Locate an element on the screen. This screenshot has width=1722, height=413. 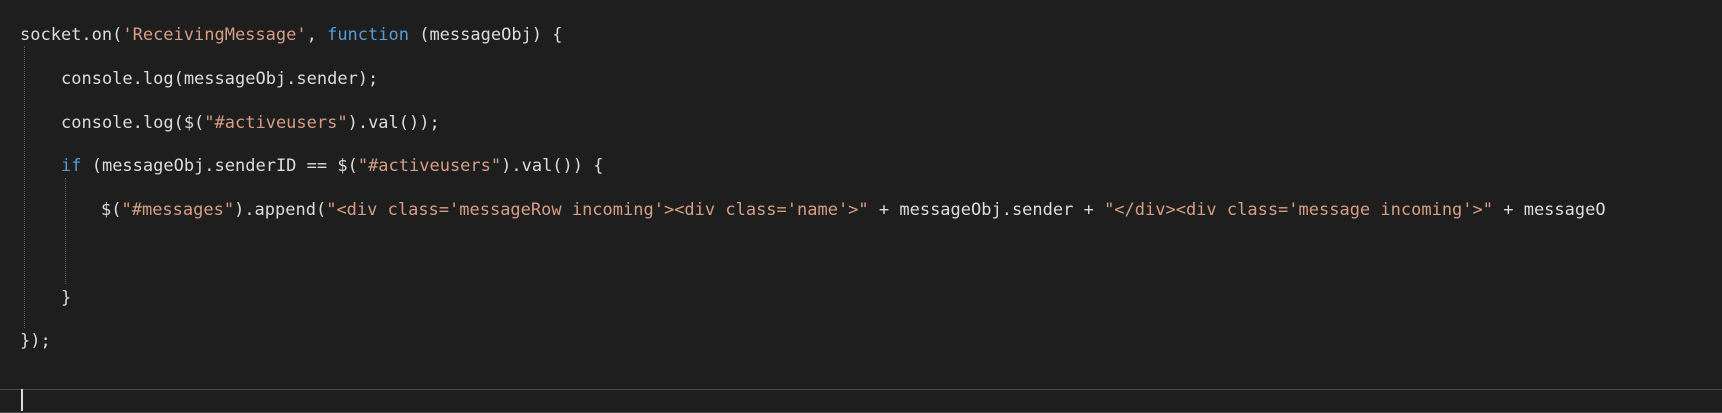
code-token-keyword: function is located at coordinates (368, 35).